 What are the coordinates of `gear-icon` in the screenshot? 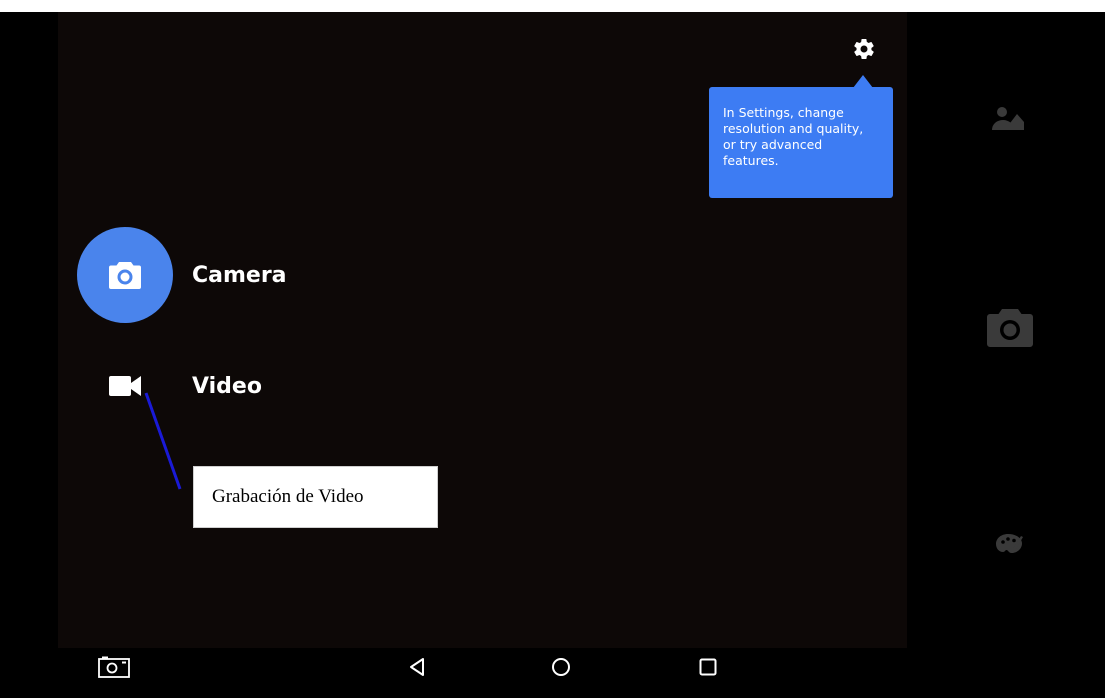 It's located at (864, 49).